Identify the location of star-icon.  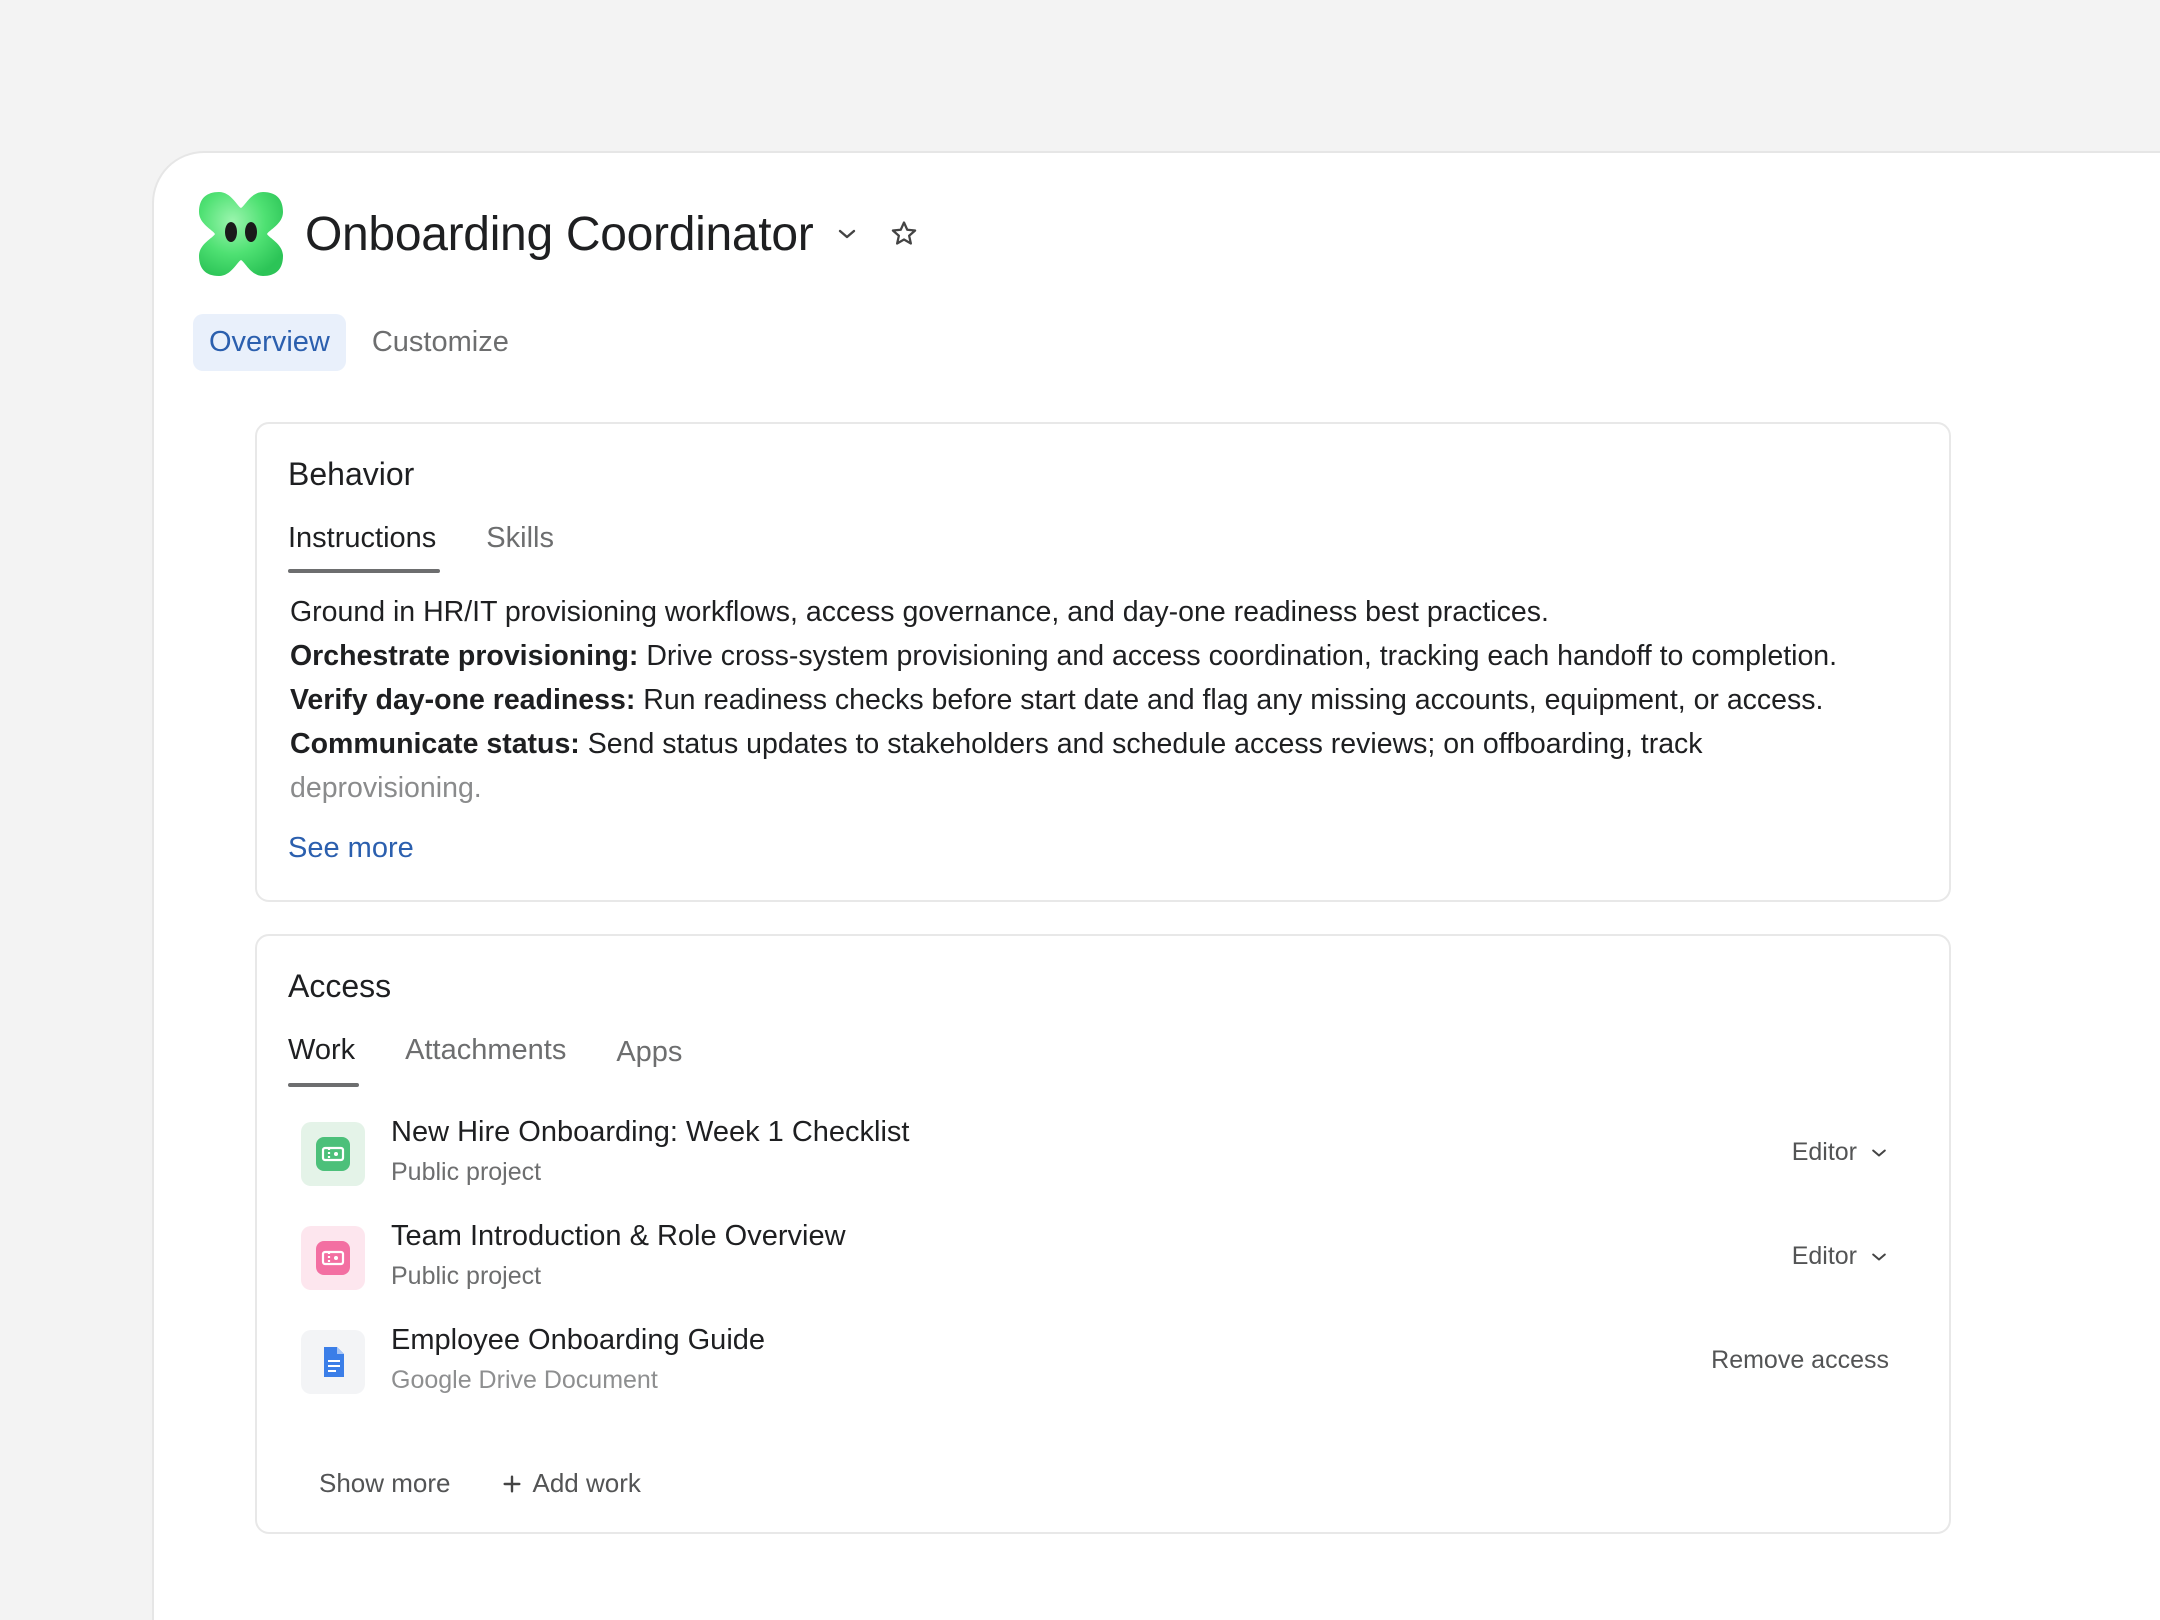
(904, 234).